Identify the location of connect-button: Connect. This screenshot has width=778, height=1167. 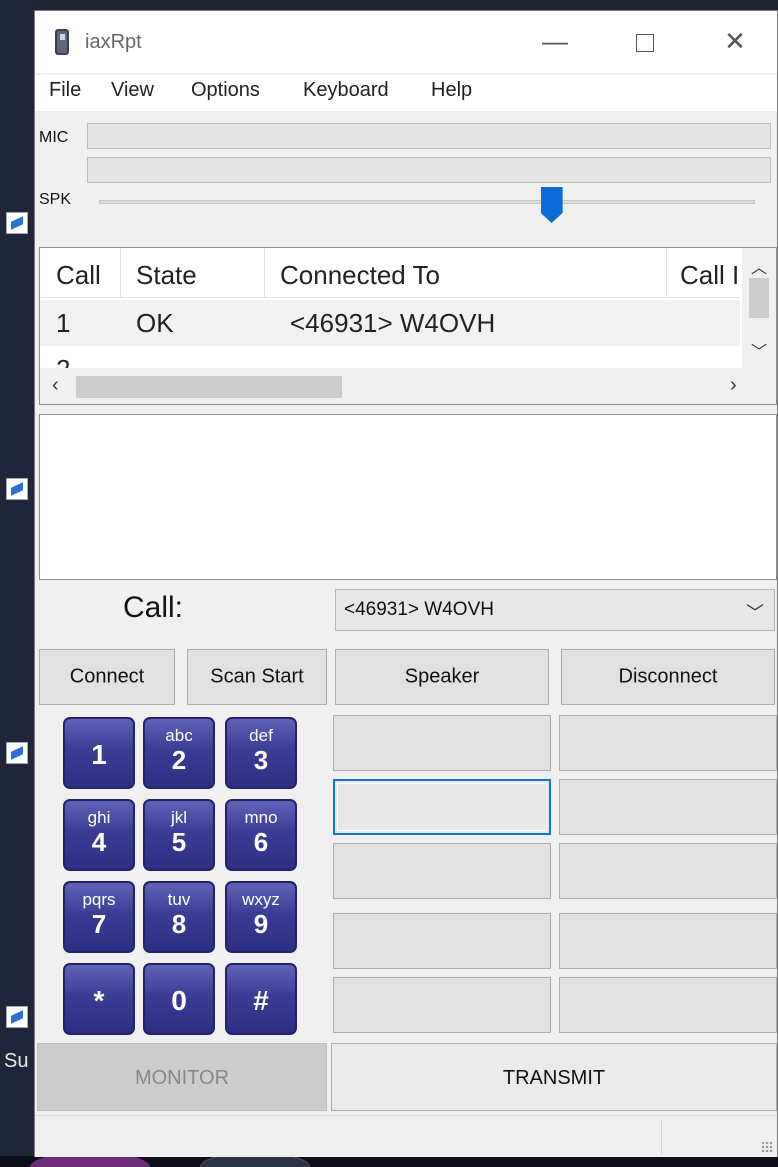
(107, 677).